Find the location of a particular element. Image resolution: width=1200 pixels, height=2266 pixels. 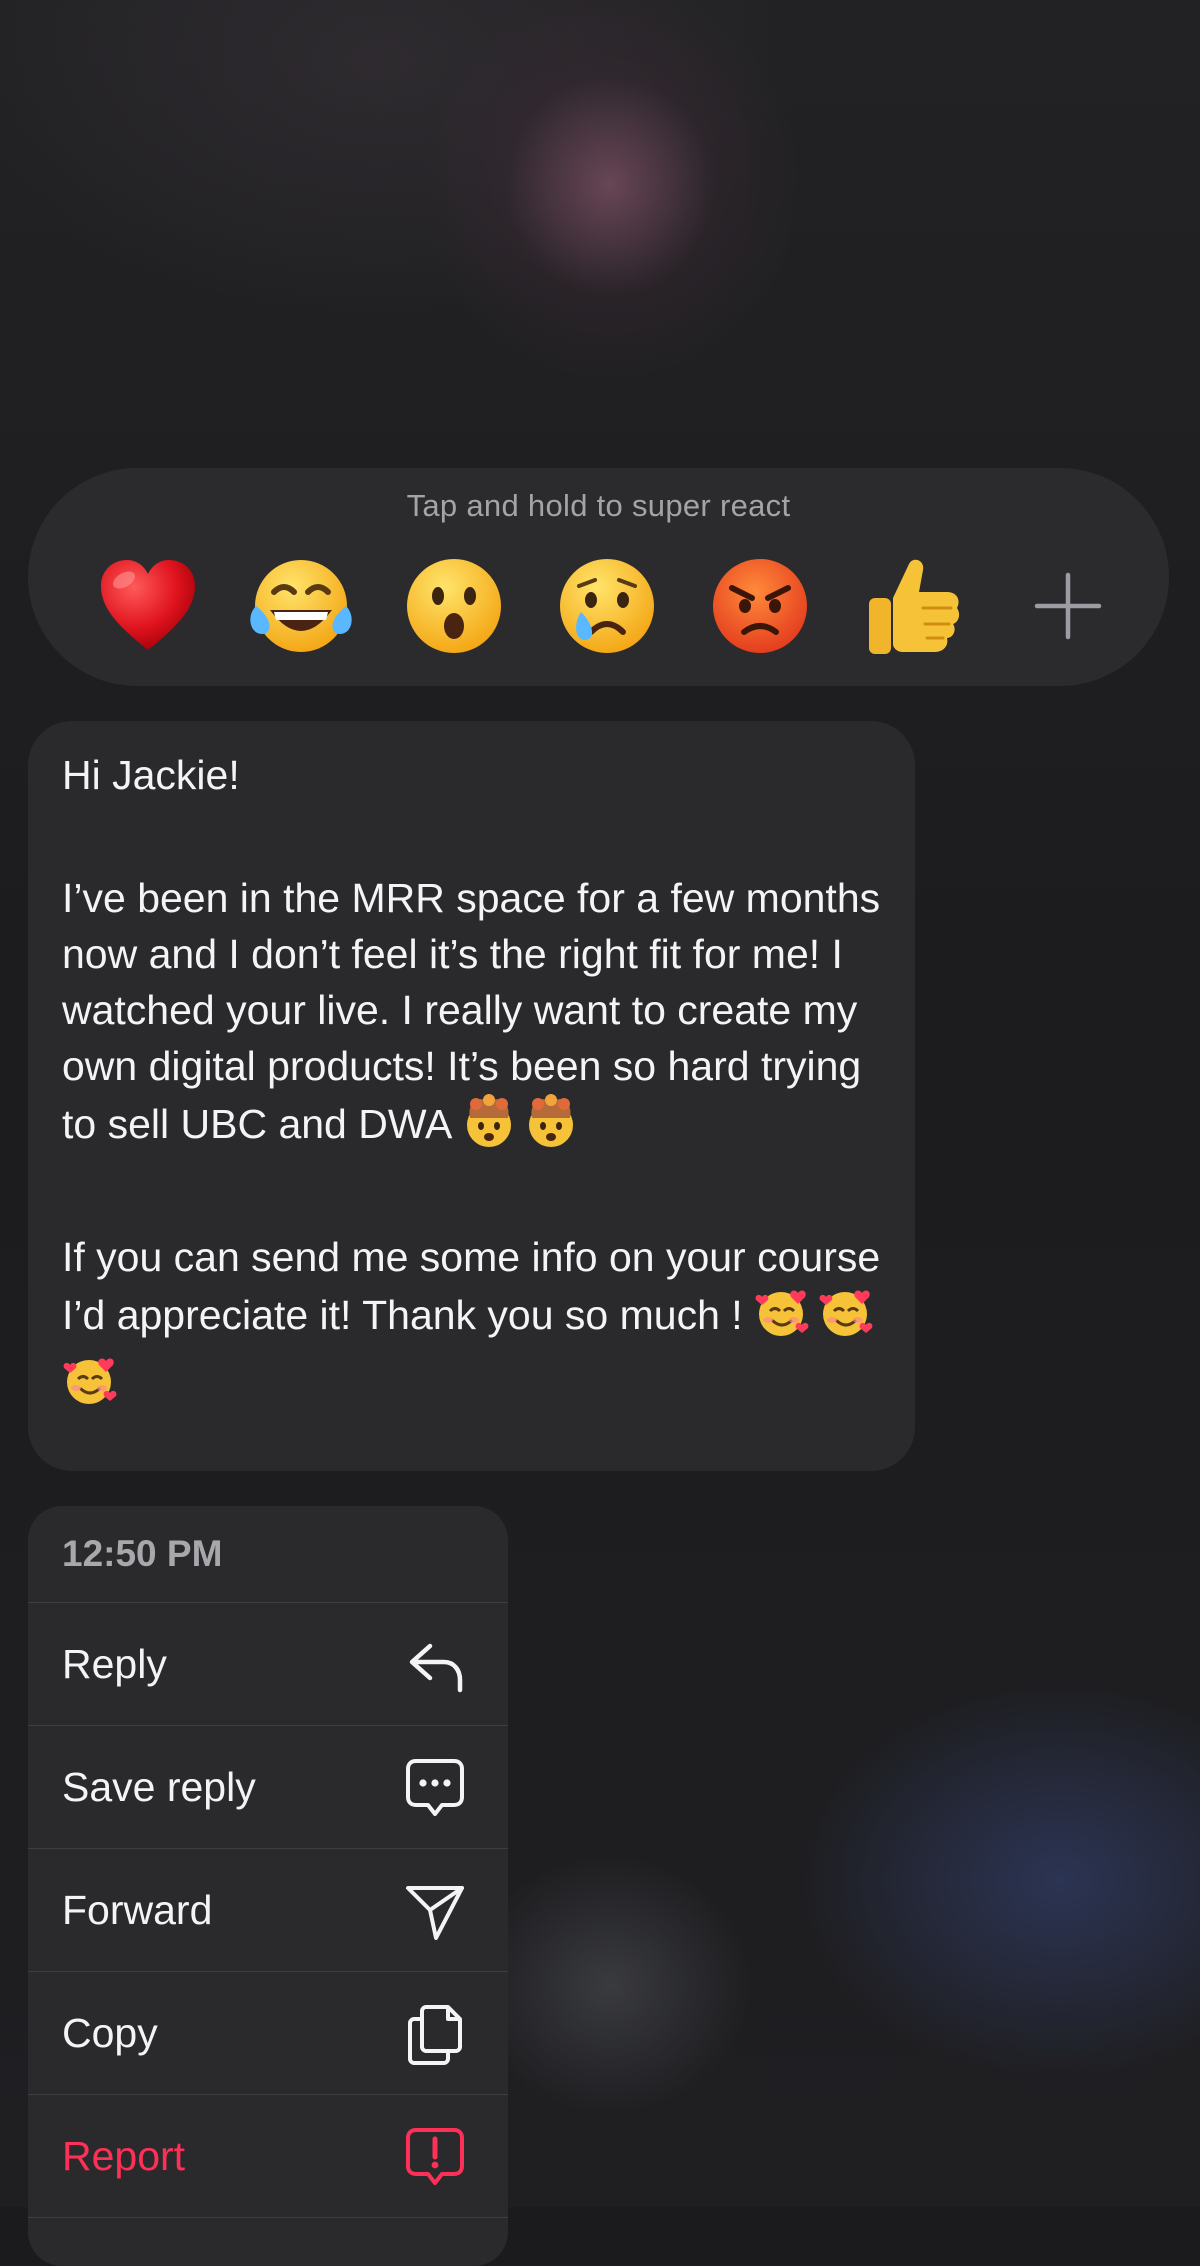

copy-icon is located at coordinates (435, 2035).